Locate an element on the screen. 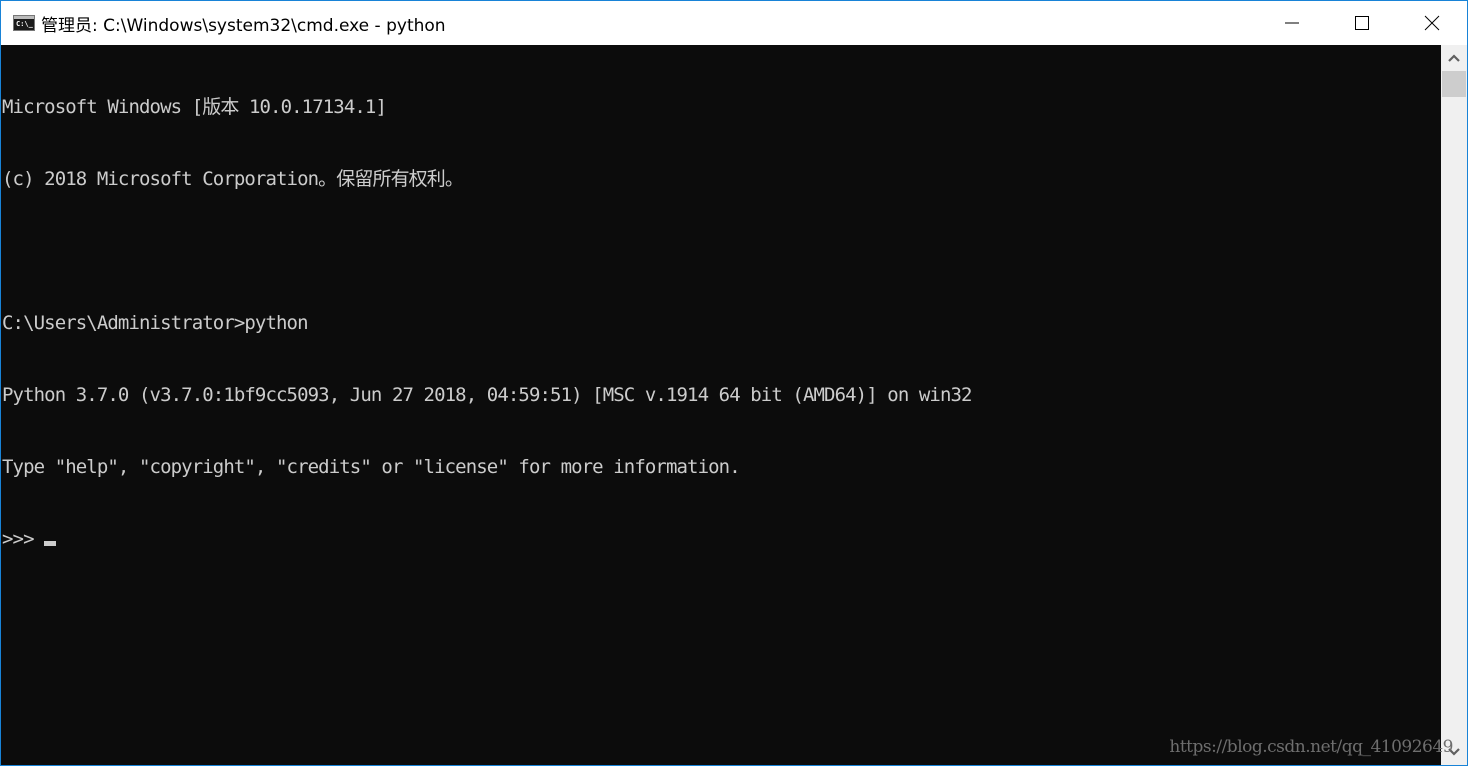 The height and width of the screenshot is (766, 1468). python-prompt: >>> is located at coordinates (18, 539).